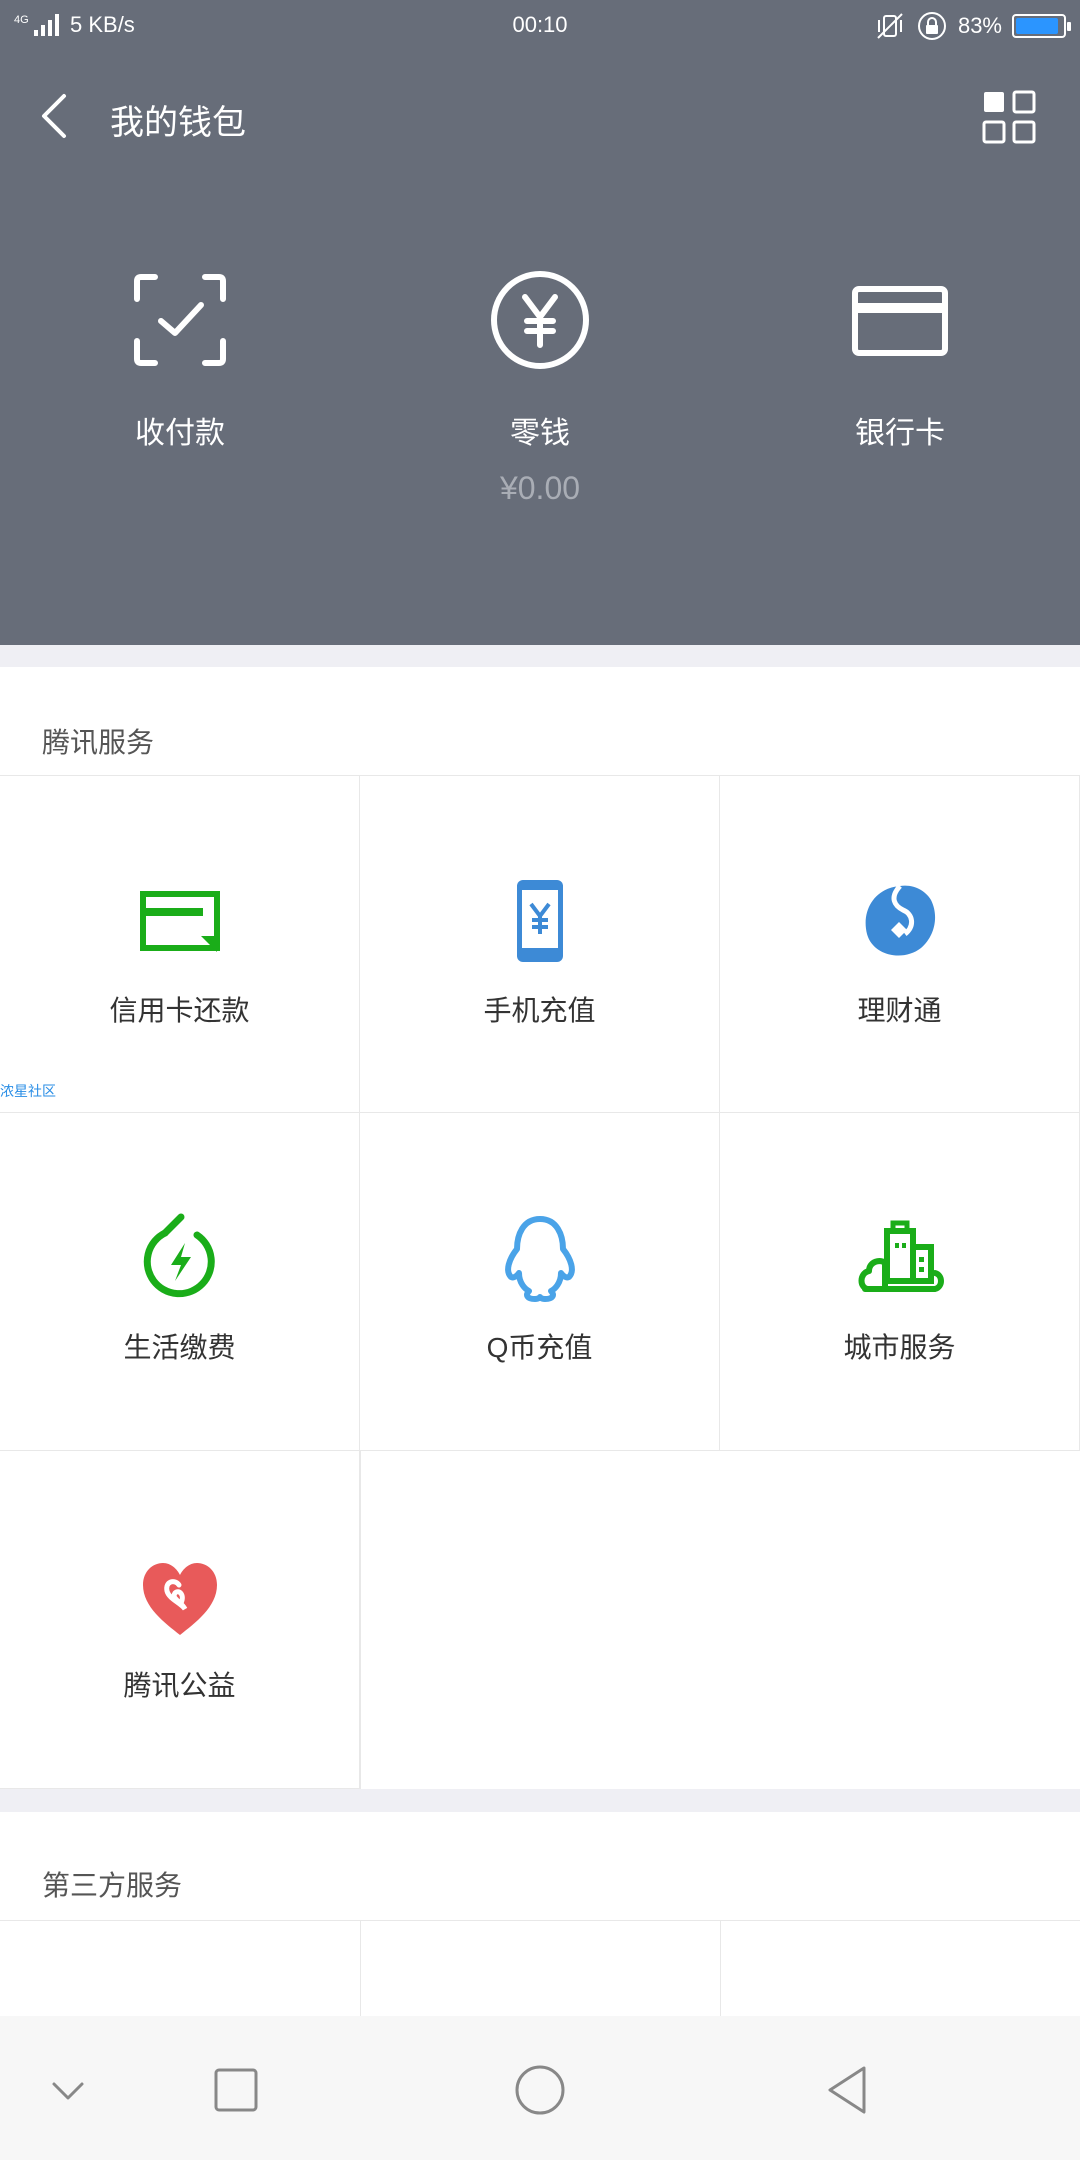  Describe the element at coordinates (900, 321) in the screenshot. I see `bank-card-icon` at that location.